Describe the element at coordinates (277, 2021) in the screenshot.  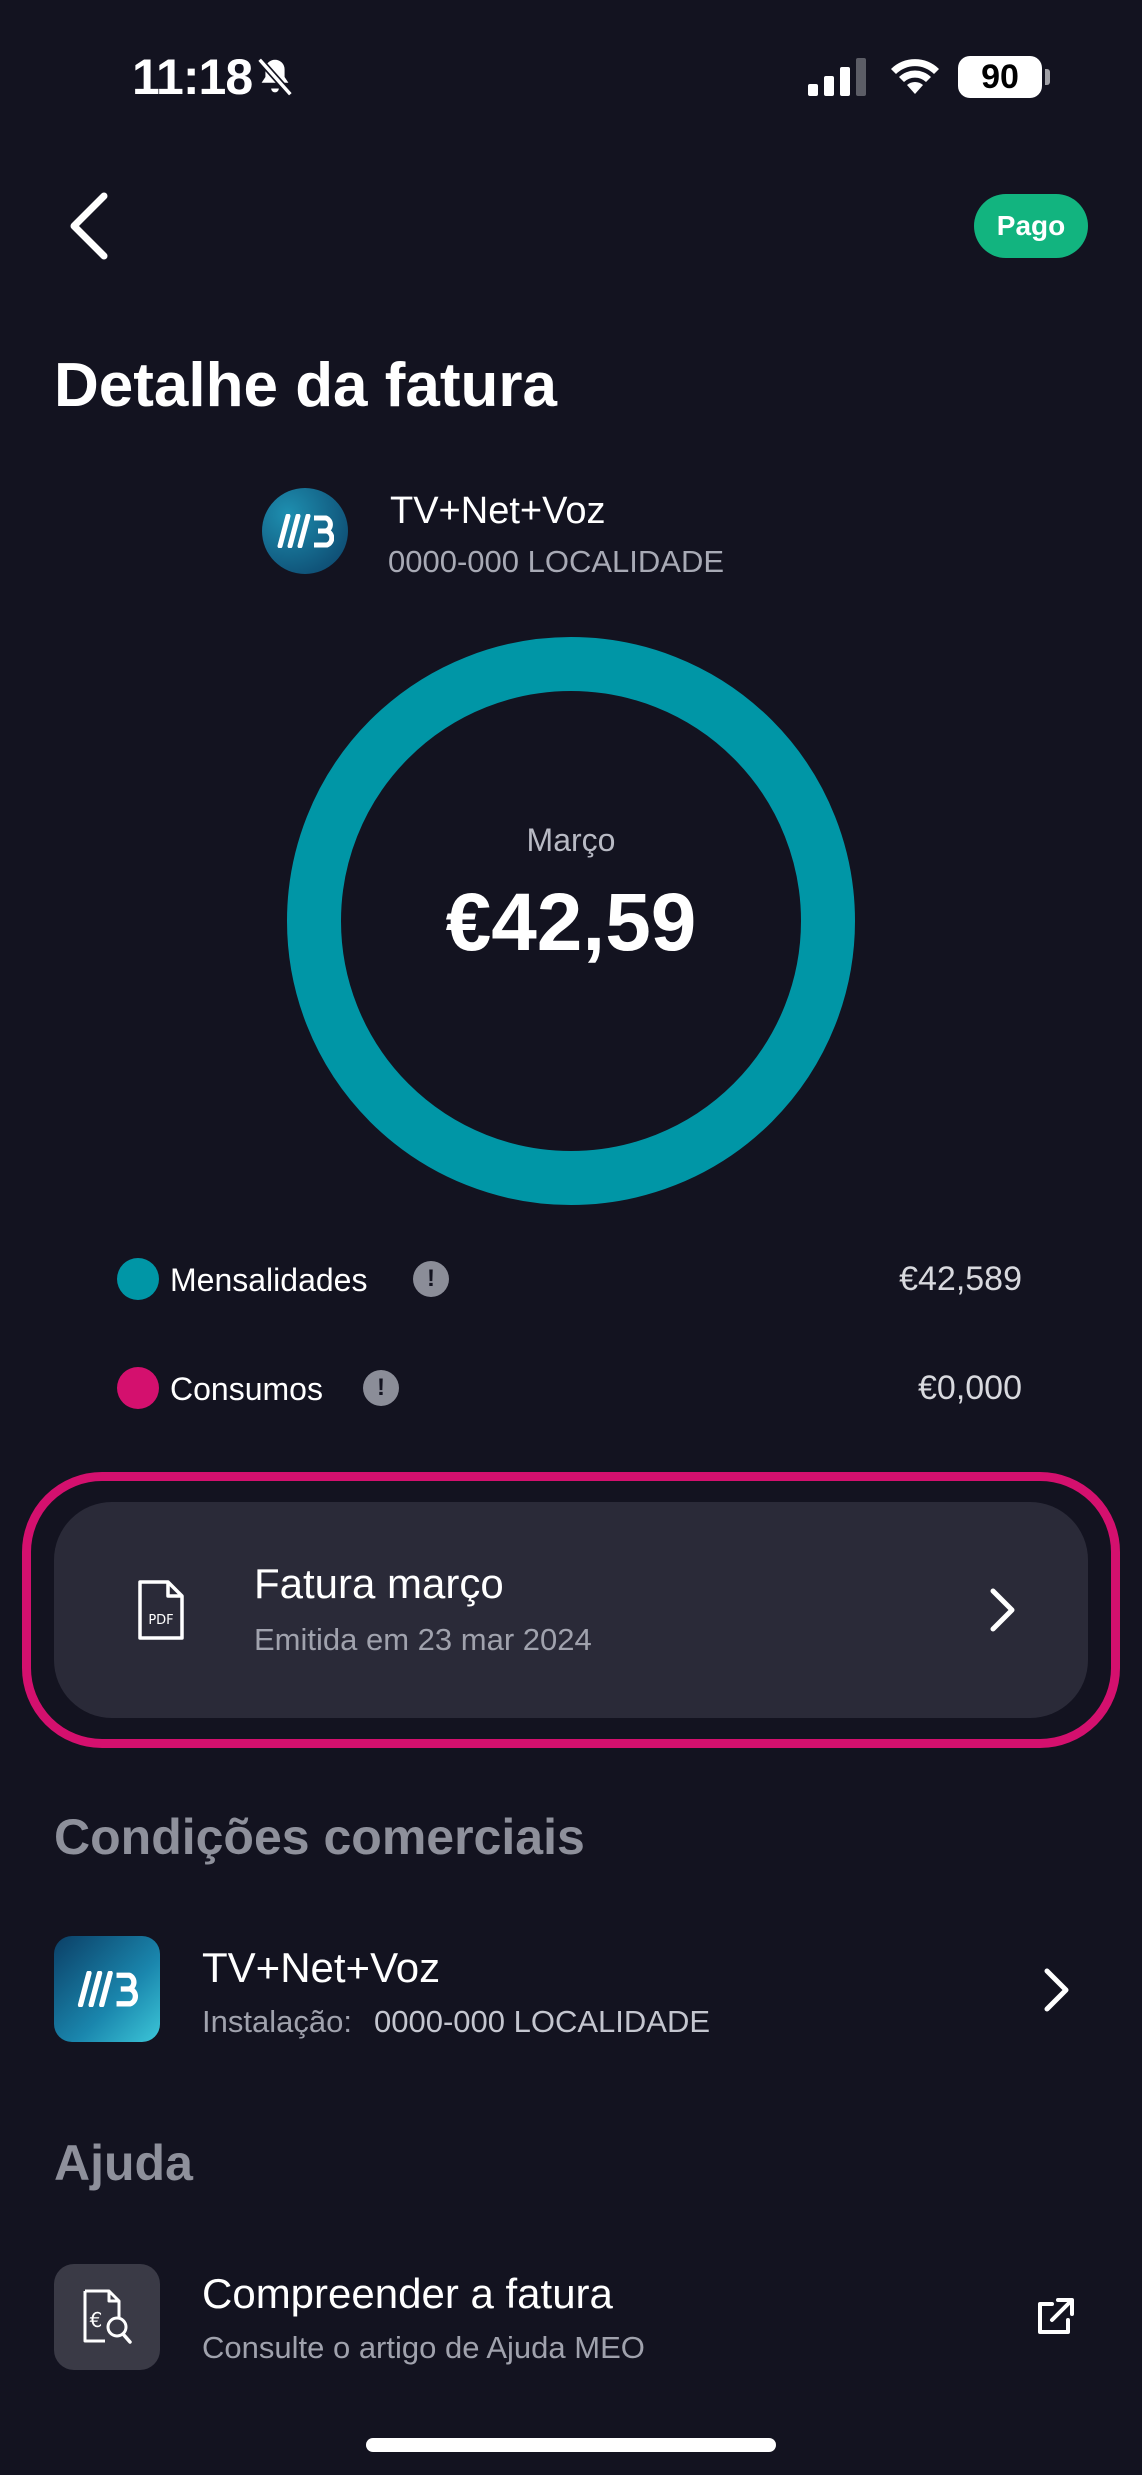
I see `installation-label: Instalação:` at that location.